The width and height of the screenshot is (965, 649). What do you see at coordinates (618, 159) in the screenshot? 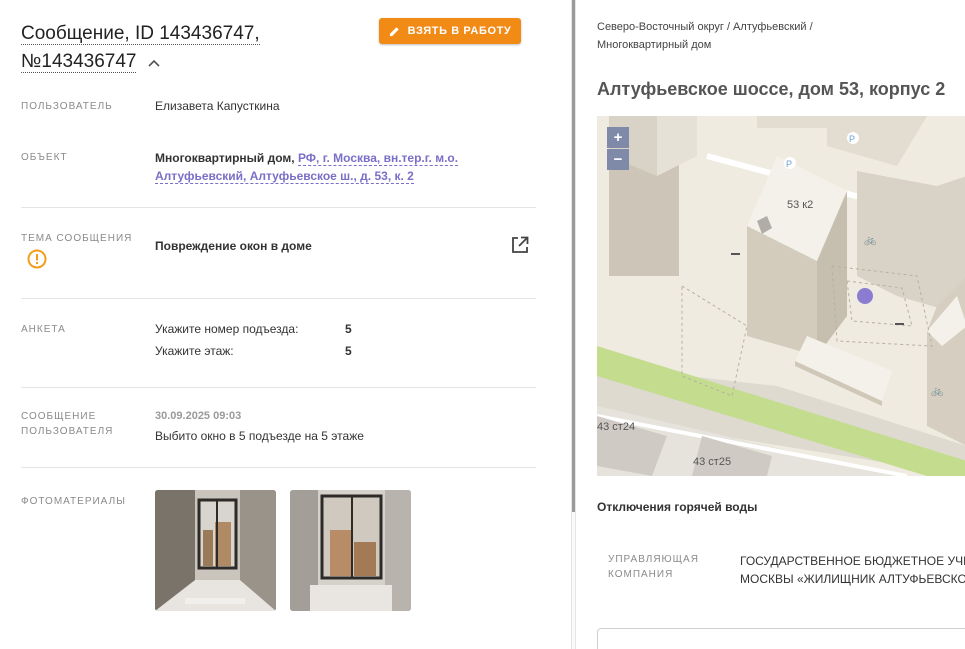
I see `zoom-out-button: −` at bounding box center [618, 159].